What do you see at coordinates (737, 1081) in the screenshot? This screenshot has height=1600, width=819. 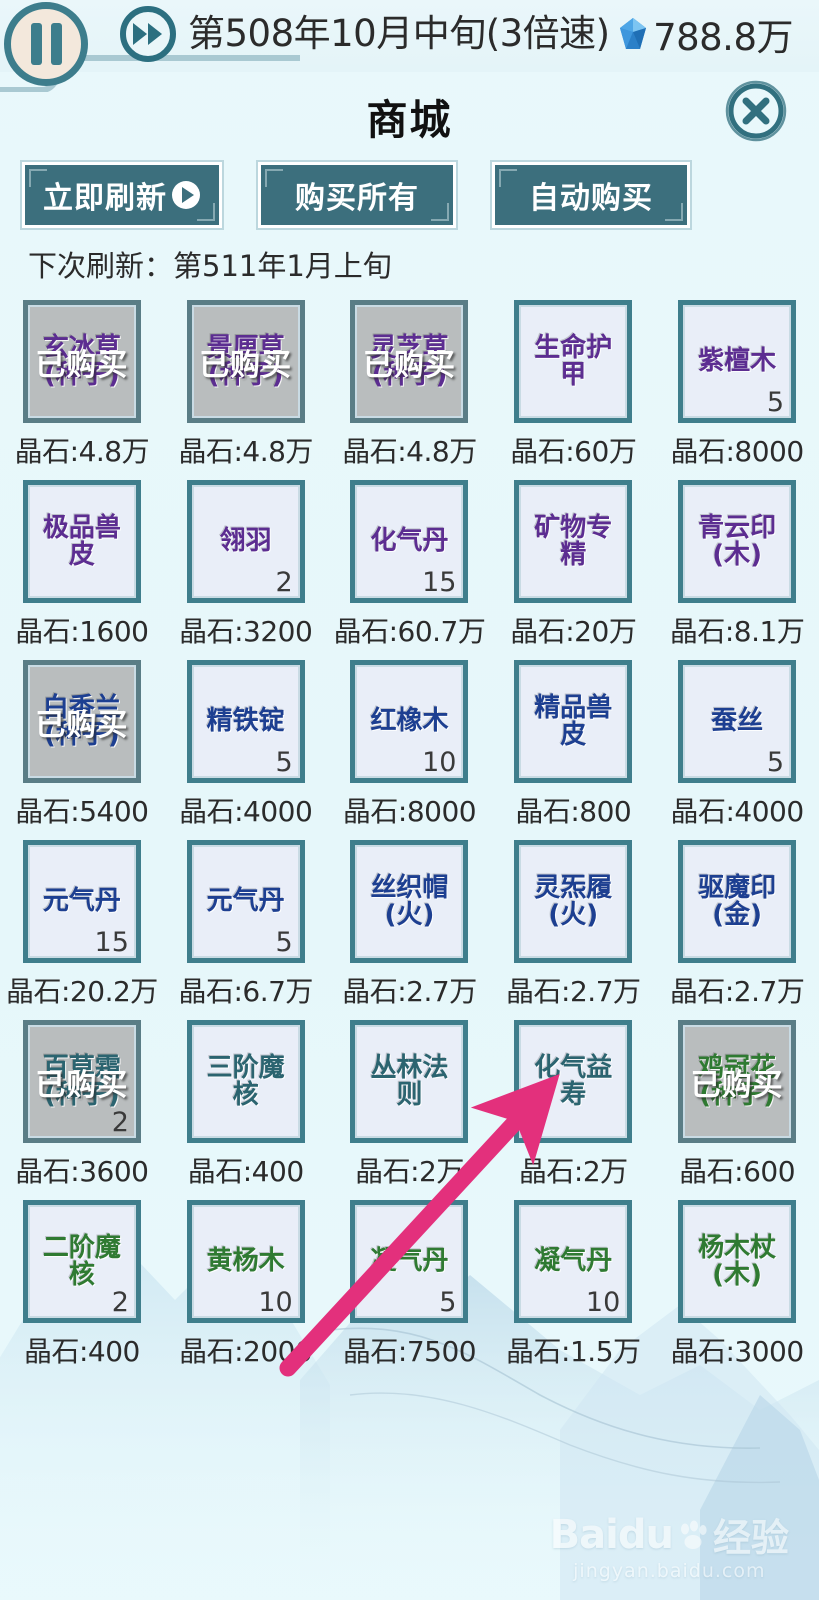 I see `shop-item-card-sold: 鸡冠花(种子) 已购买` at bounding box center [737, 1081].